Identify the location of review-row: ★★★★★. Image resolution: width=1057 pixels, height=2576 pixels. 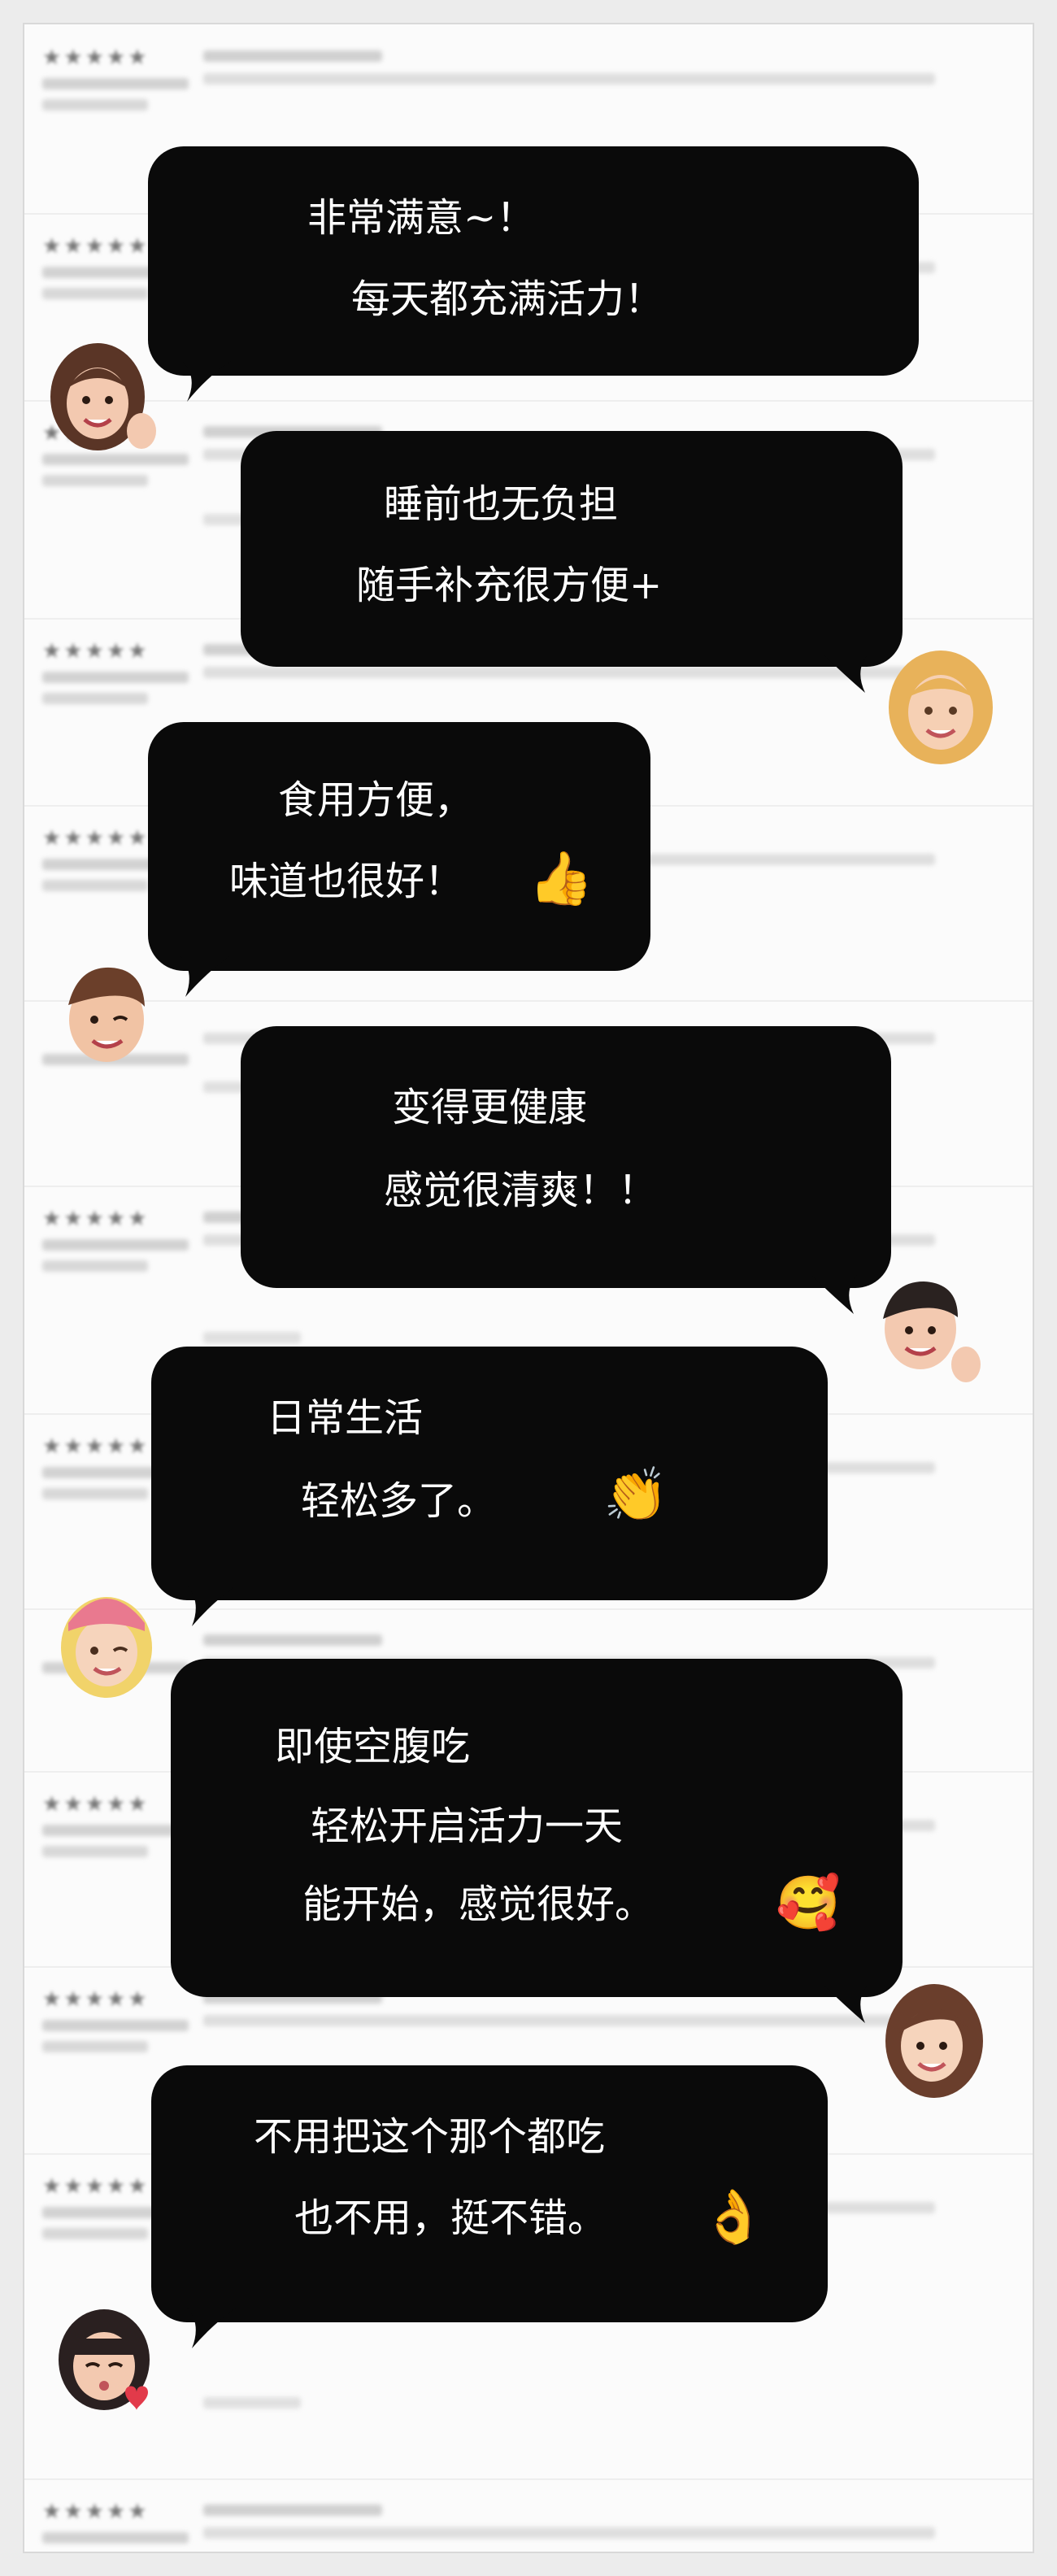
(528, 2515).